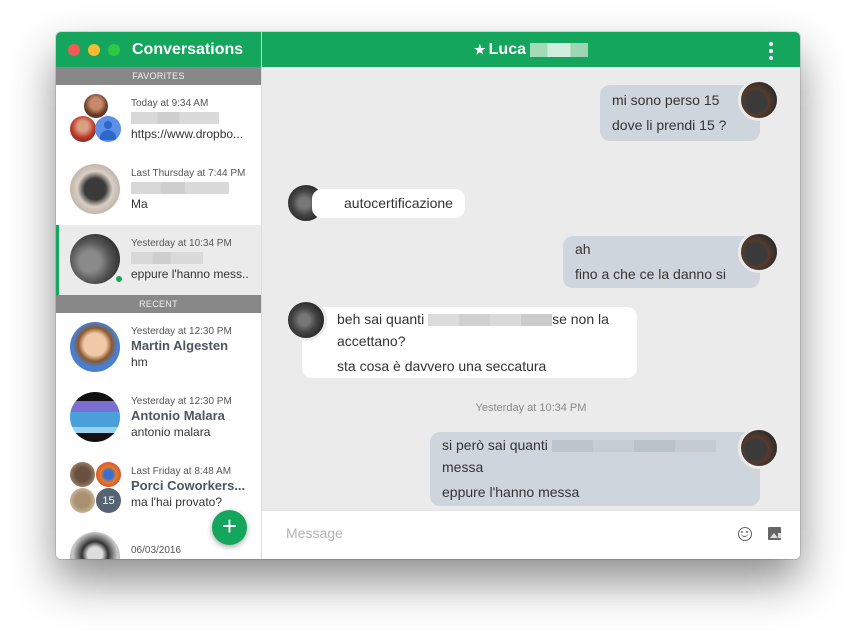 This screenshot has width=856, height=639. What do you see at coordinates (178, 415) in the screenshot?
I see `conversation-name: Antonio Malara` at bounding box center [178, 415].